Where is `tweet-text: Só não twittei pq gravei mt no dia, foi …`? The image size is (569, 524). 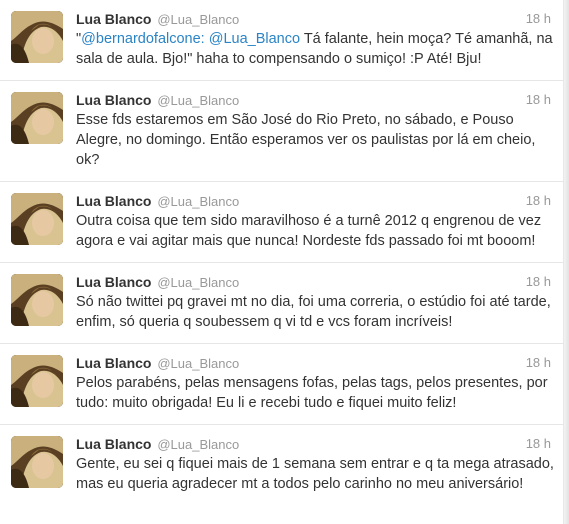
tweet-text: Só não twittei pq gravei mt no dia, foi … is located at coordinates (313, 312).